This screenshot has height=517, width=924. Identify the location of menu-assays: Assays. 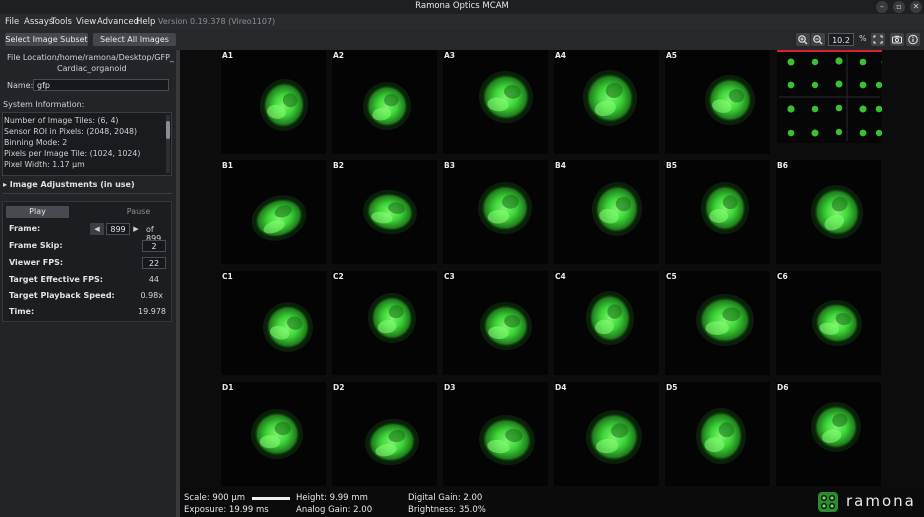
(38, 22).